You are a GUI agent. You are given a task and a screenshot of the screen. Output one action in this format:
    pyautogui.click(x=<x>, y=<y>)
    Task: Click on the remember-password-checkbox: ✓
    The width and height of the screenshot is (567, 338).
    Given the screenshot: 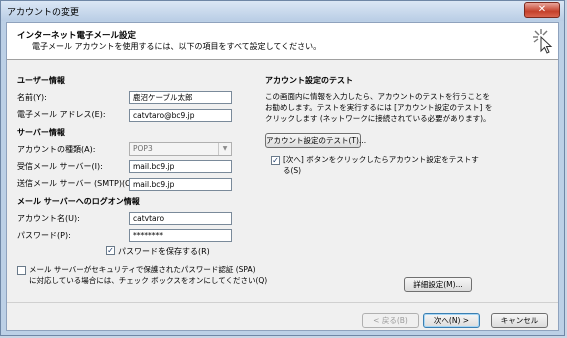 What is the action you would take?
    pyautogui.click(x=110, y=250)
    